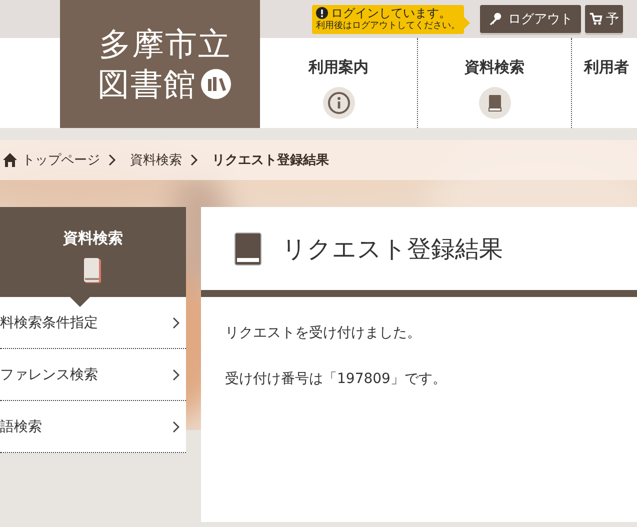 This screenshot has width=637, height=527. What do you see at coordinates (323, 333) in the screenshot?
I see `message-text: リクエストを受け付けました。` at bounding box center [323, 333].